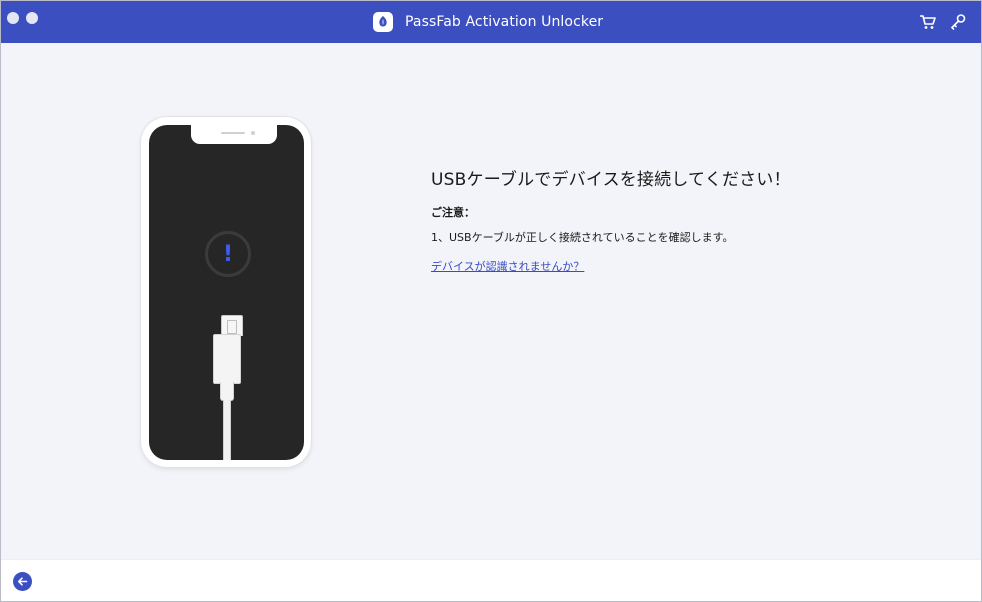 The image size is (982, 602). Describe the element at coordinates (227, 359) in the screenshot. I see `usb-connector-body` at that location.